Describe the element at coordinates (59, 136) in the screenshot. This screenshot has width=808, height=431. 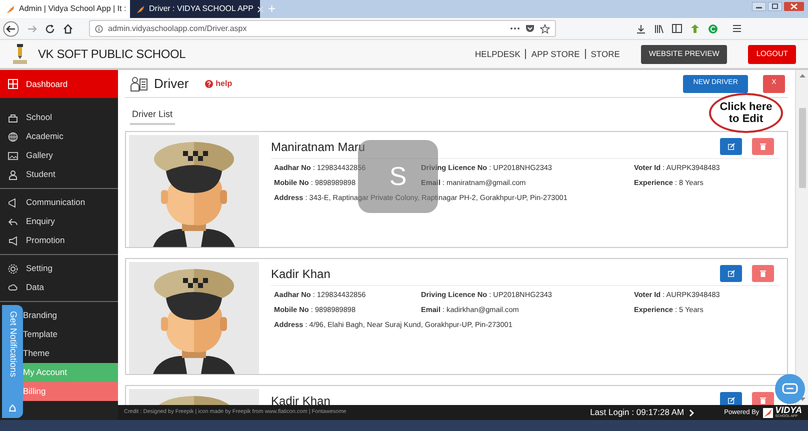
I see `sidebar-item: Academic` at that location.